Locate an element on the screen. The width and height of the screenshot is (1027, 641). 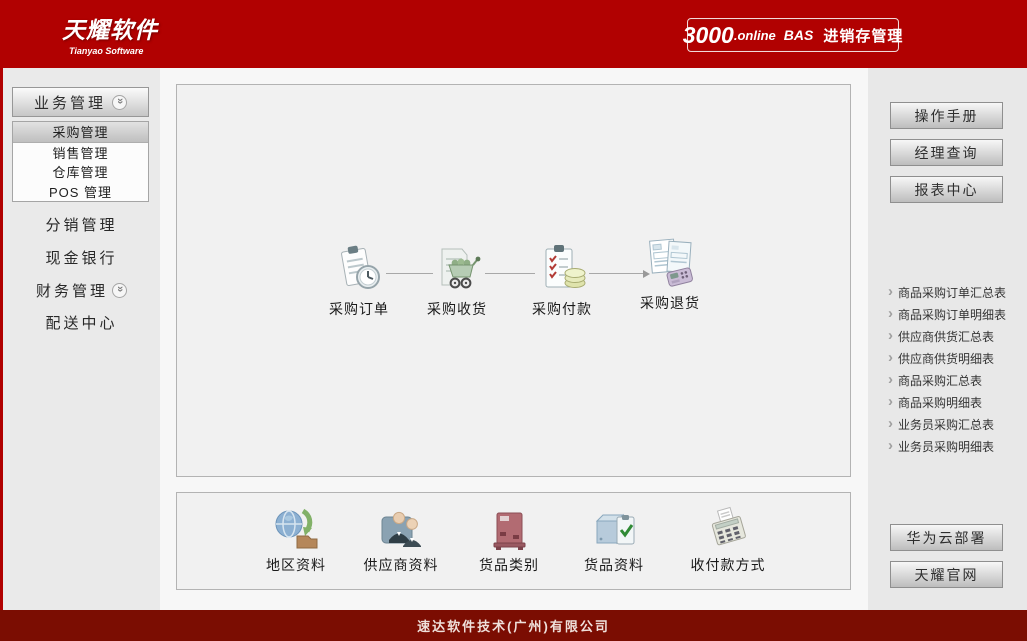
report-label: 业务员采购汇总表 is located at coordinates (946, 424).